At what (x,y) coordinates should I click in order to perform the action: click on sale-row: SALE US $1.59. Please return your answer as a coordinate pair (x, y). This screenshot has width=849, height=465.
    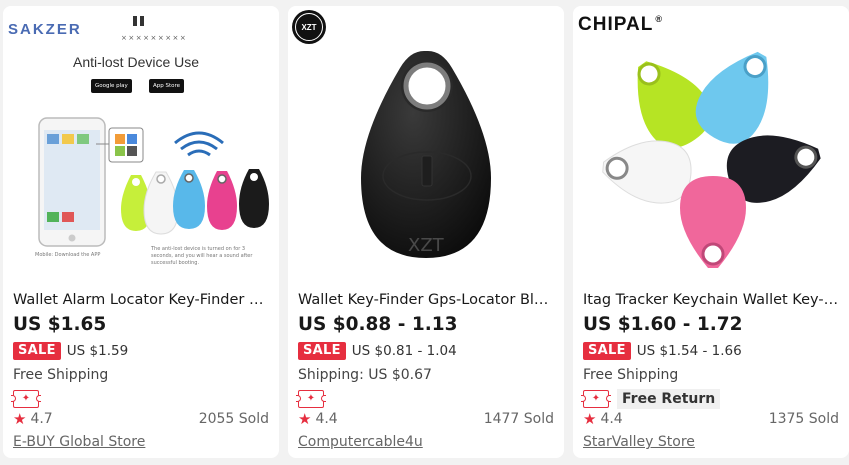
    Looking at the image, I should click on (70, 351).